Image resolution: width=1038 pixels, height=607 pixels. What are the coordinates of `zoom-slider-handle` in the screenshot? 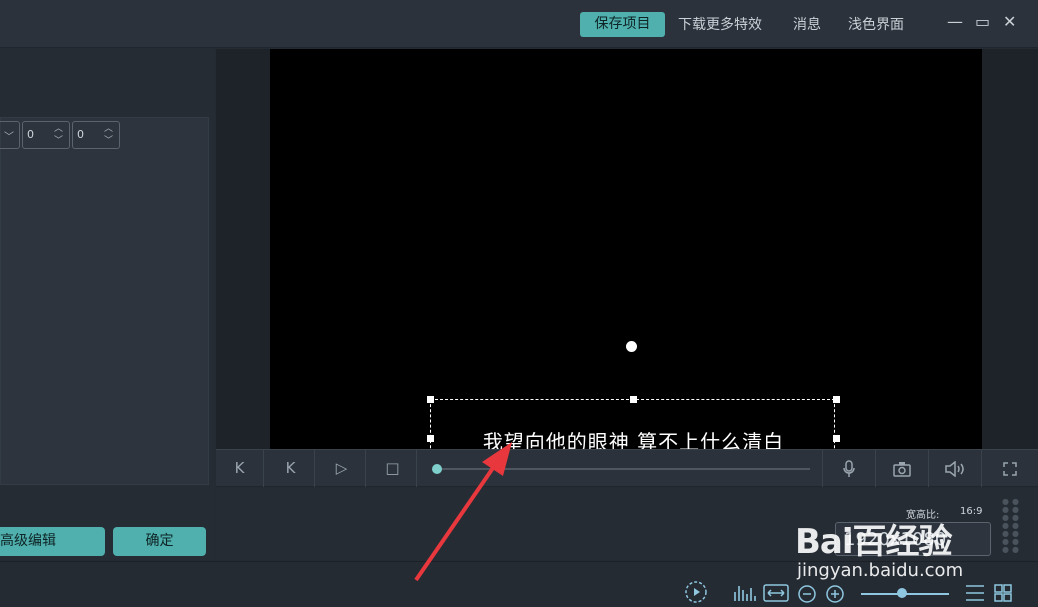 It's located at (902, 593).